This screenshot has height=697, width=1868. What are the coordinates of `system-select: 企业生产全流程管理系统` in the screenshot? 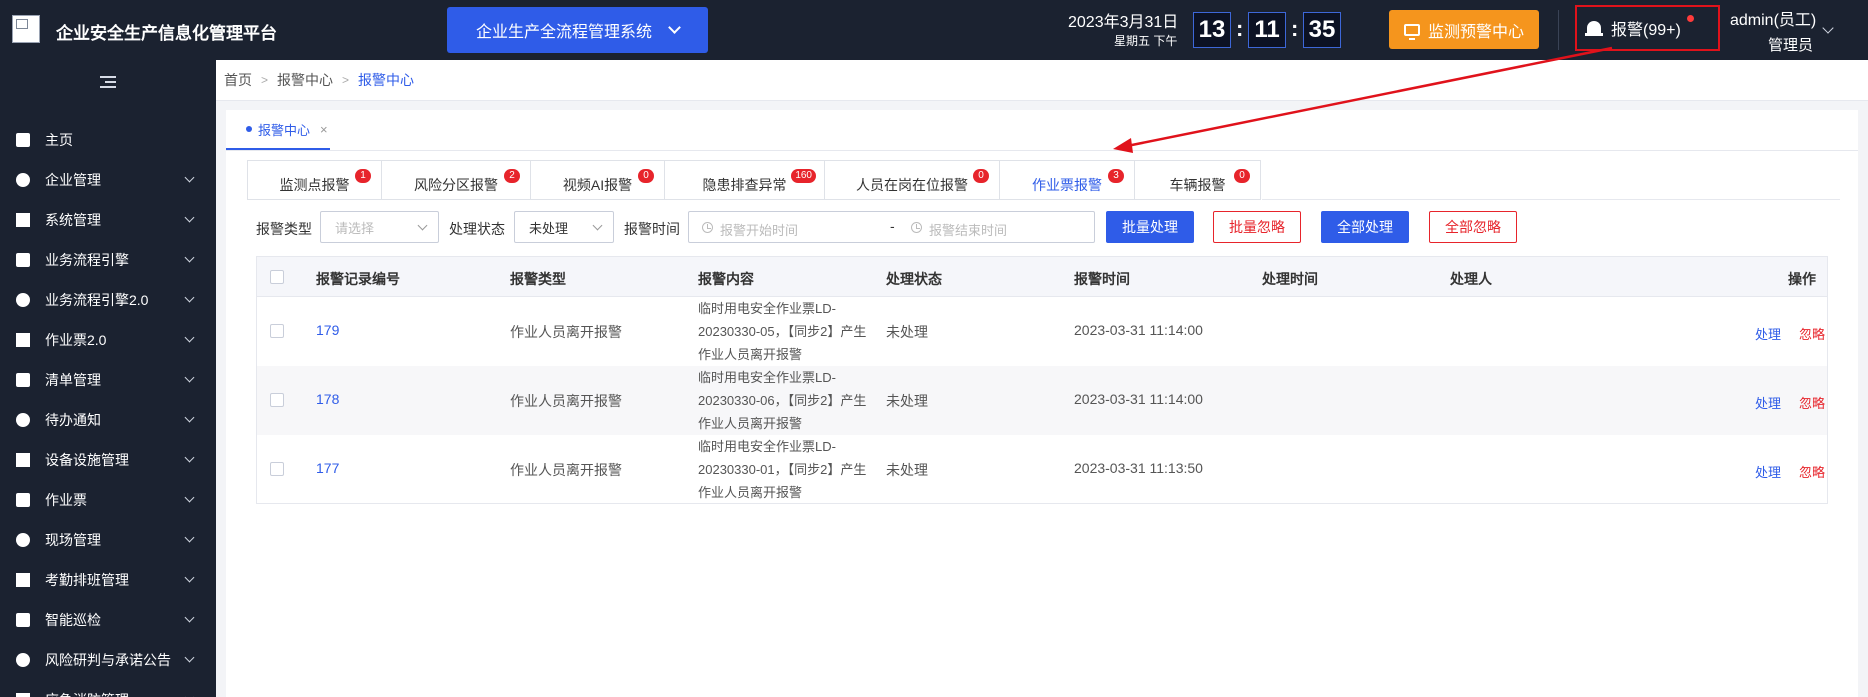 It's located at (577, 30).